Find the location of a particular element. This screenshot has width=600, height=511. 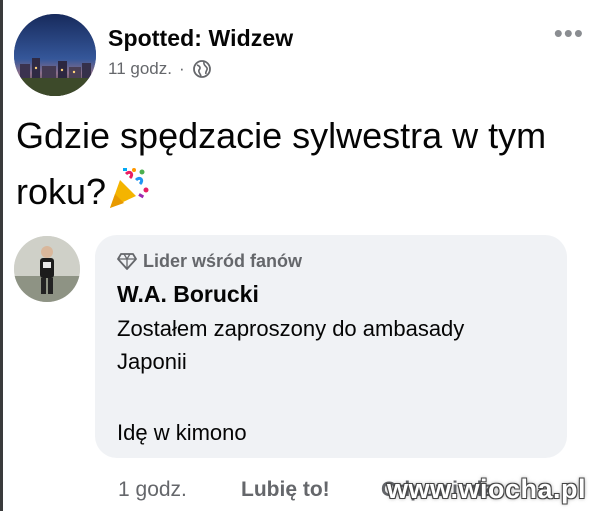

like-button: Lubię to! is located at coordinates (285, 490).